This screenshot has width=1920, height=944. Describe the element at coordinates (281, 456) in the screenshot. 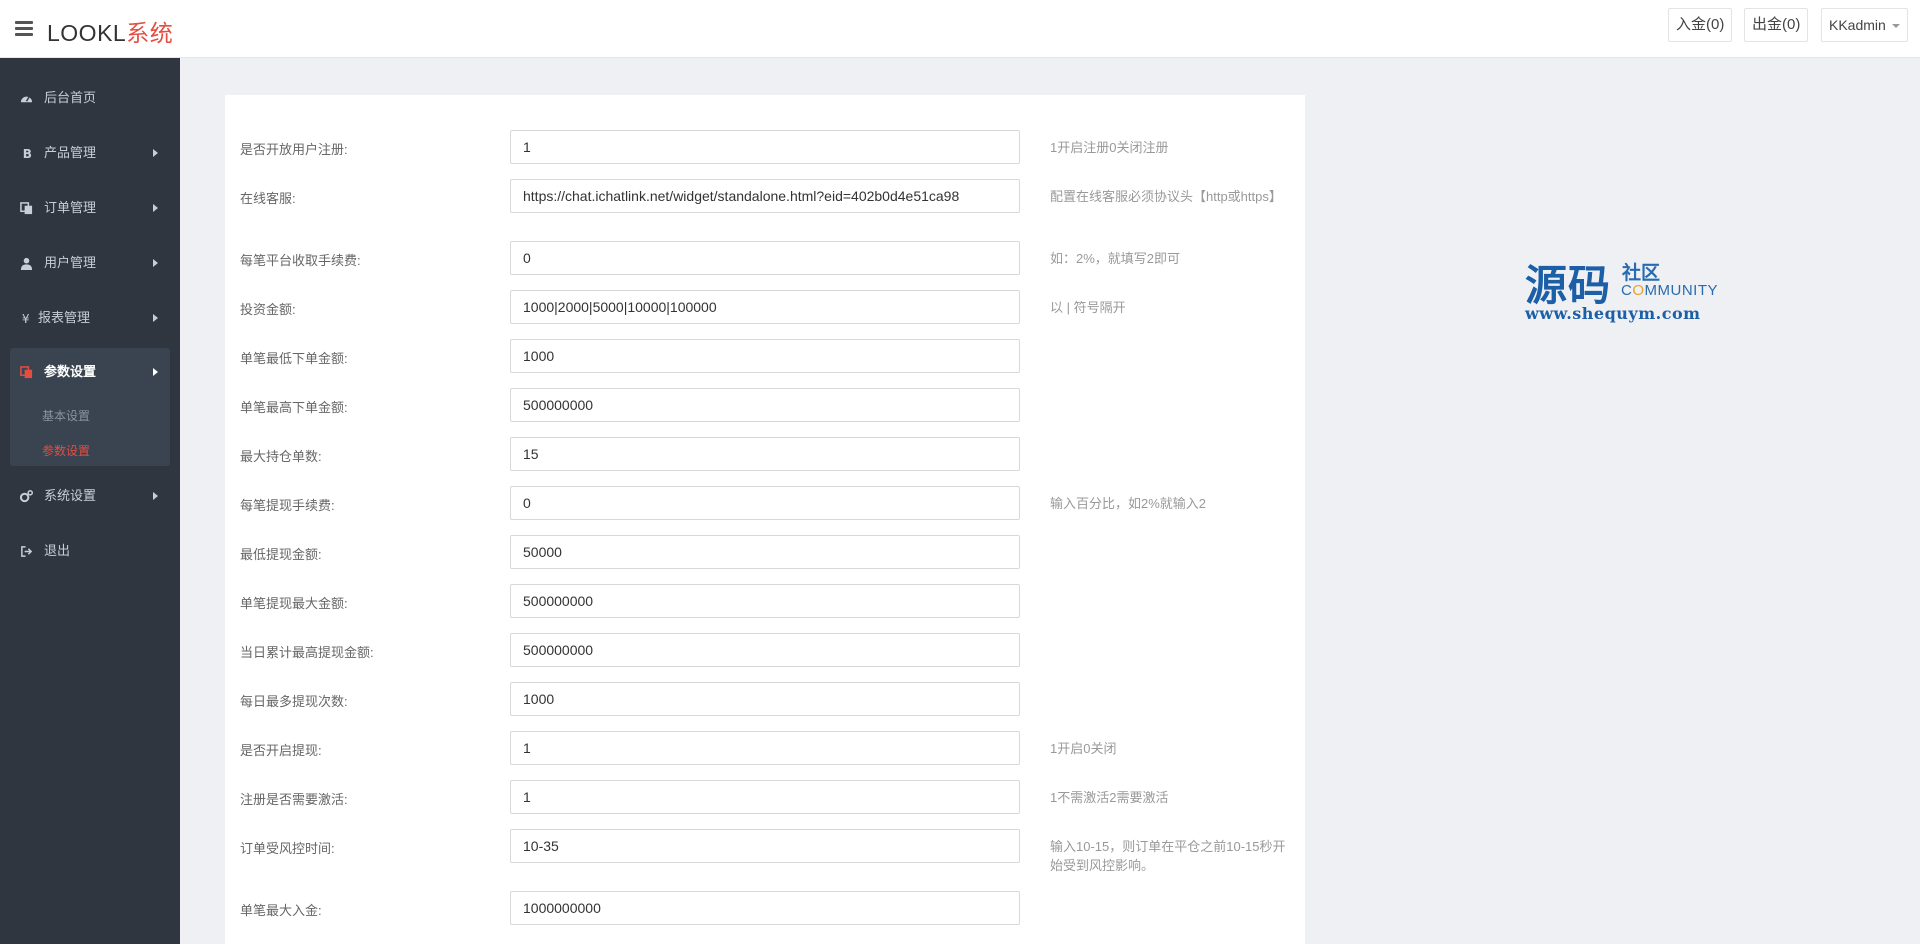

I see `field-label: 最大持仓单数:` at that location.